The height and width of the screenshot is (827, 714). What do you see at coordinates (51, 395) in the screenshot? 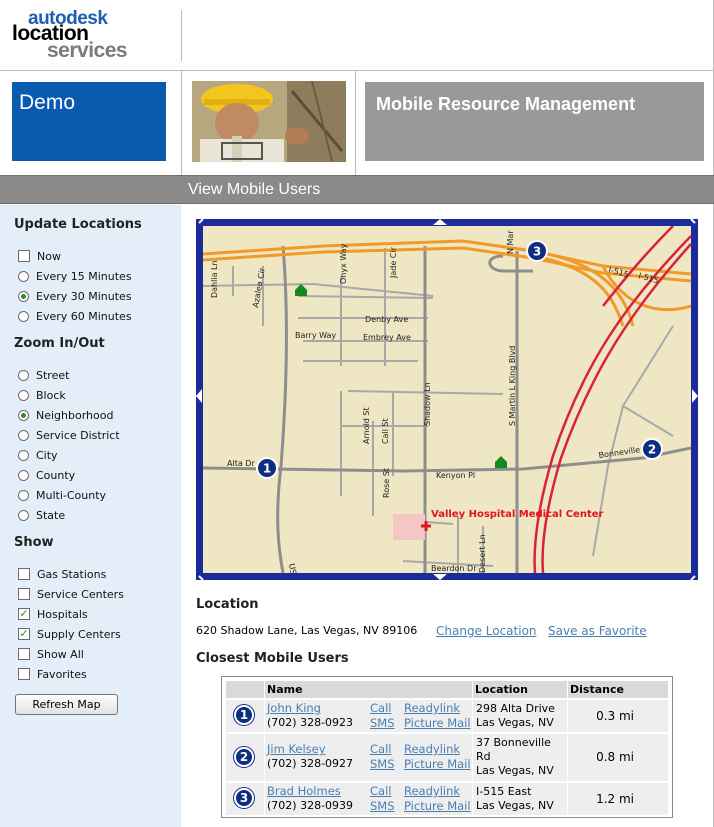
I see `option-label: Block` at bounding box center [51, 395].